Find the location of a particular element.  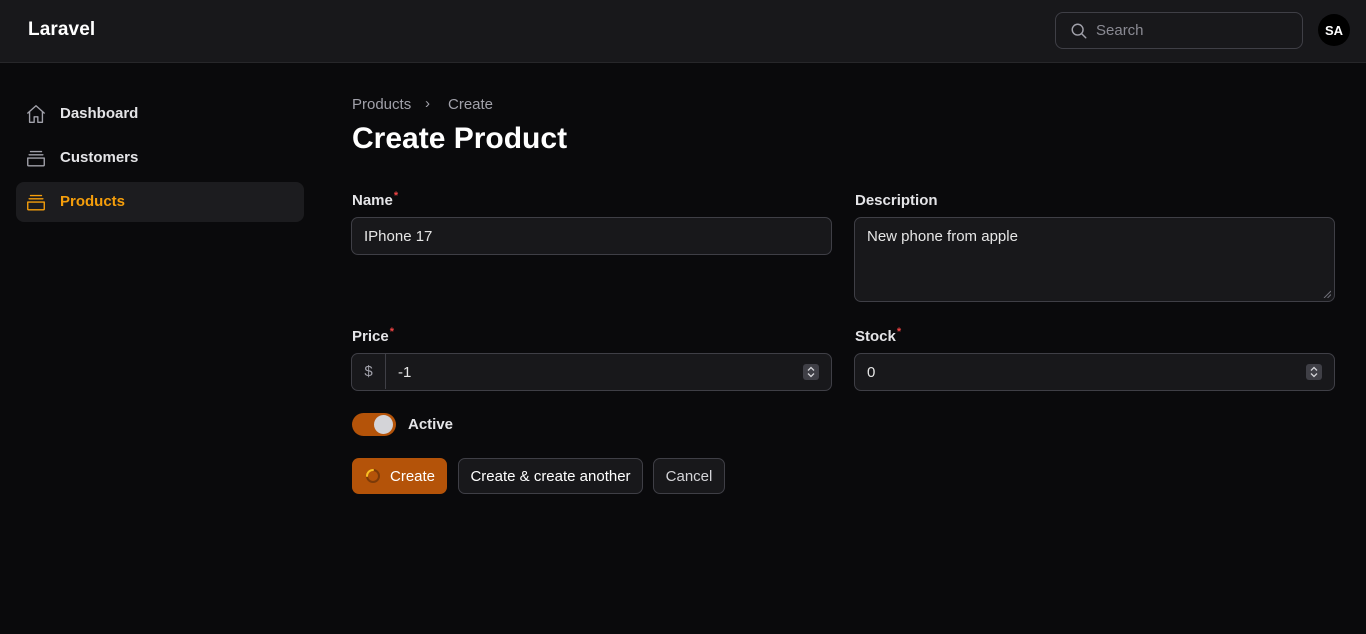

description-textarea: New phone from apple is located at coordinates (1094, 259).